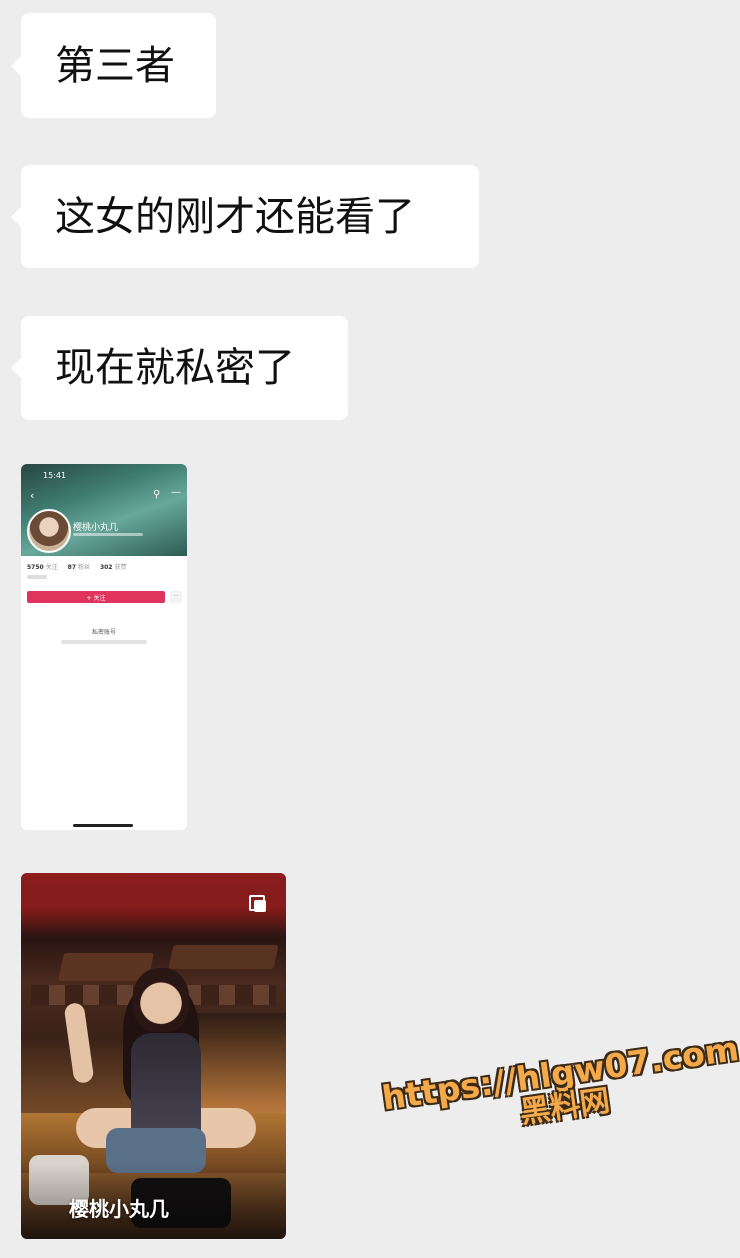 This screenshot has height=1258, width=740. What do you see at coordinates (106, 567) in the screenshot?
I see `stat-value: 302` at bounding box center [106, 567].